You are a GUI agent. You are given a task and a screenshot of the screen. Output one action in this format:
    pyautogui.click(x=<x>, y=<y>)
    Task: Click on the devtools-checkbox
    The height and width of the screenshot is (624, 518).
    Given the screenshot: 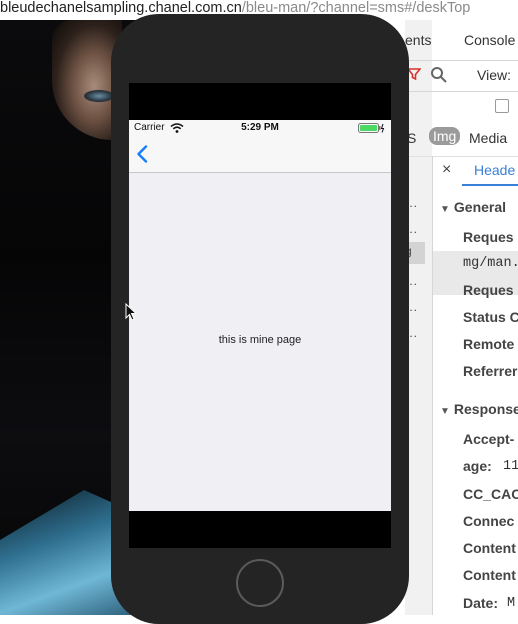 What is the action you would take?
    pyautogui.click(x=502, y=106)
    